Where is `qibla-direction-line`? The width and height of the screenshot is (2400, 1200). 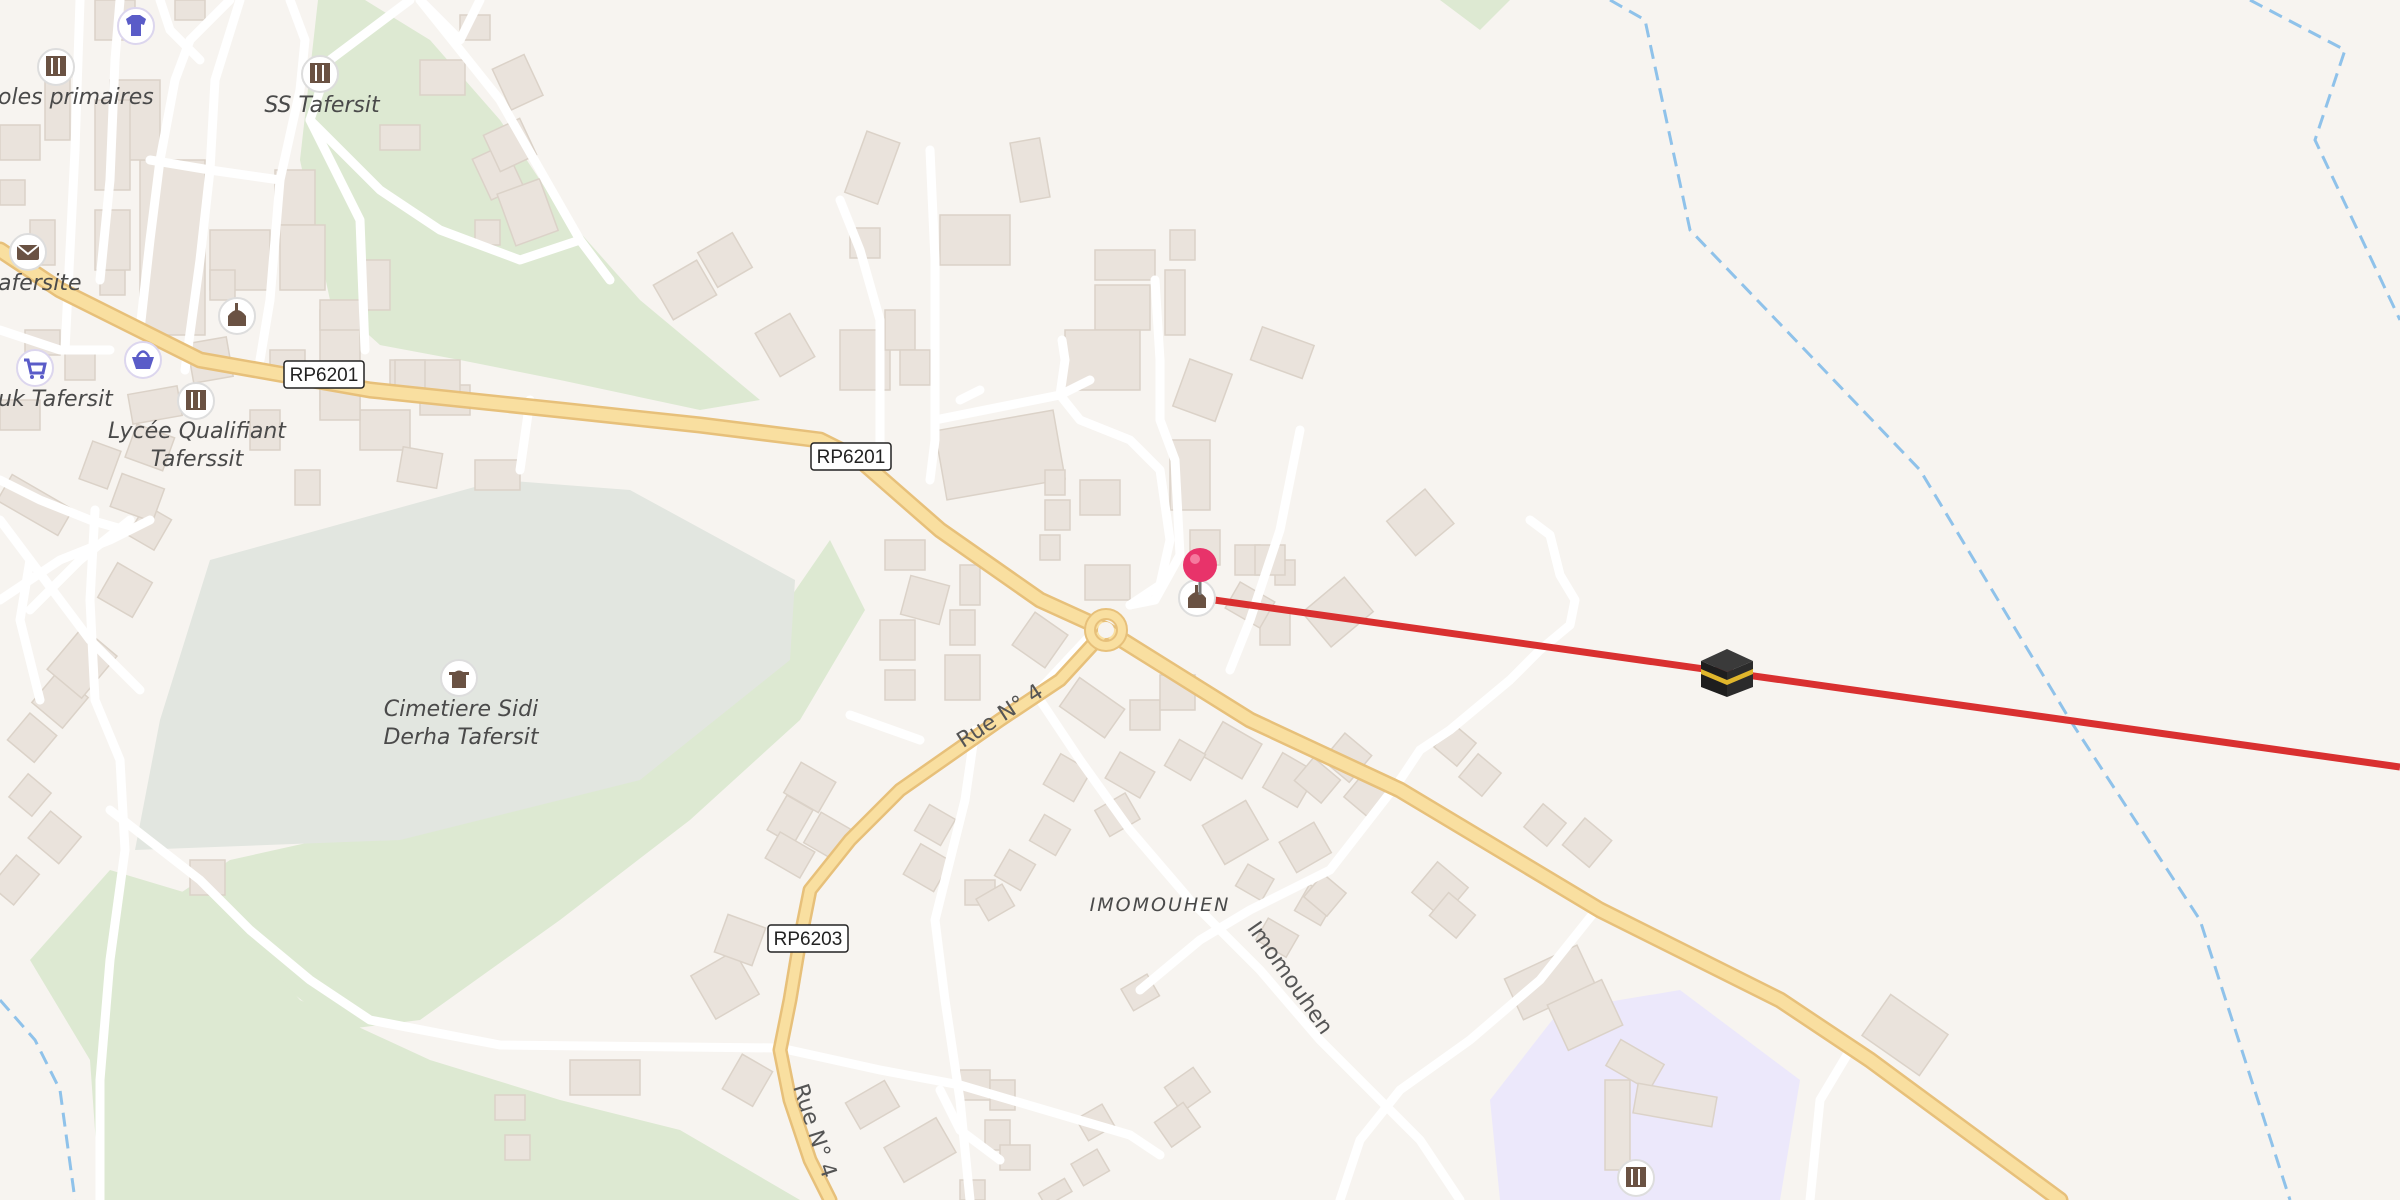
qibla-direction-line is located at coordinates (1799, 682).